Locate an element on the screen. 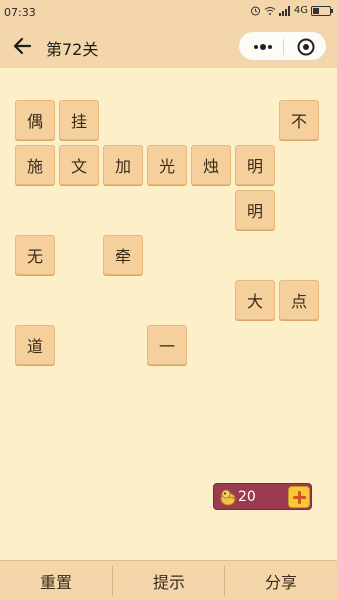 The width and height of the screenshot is (337, 600). tile-r2-c3: 加 is located at coordinates (123, 165).